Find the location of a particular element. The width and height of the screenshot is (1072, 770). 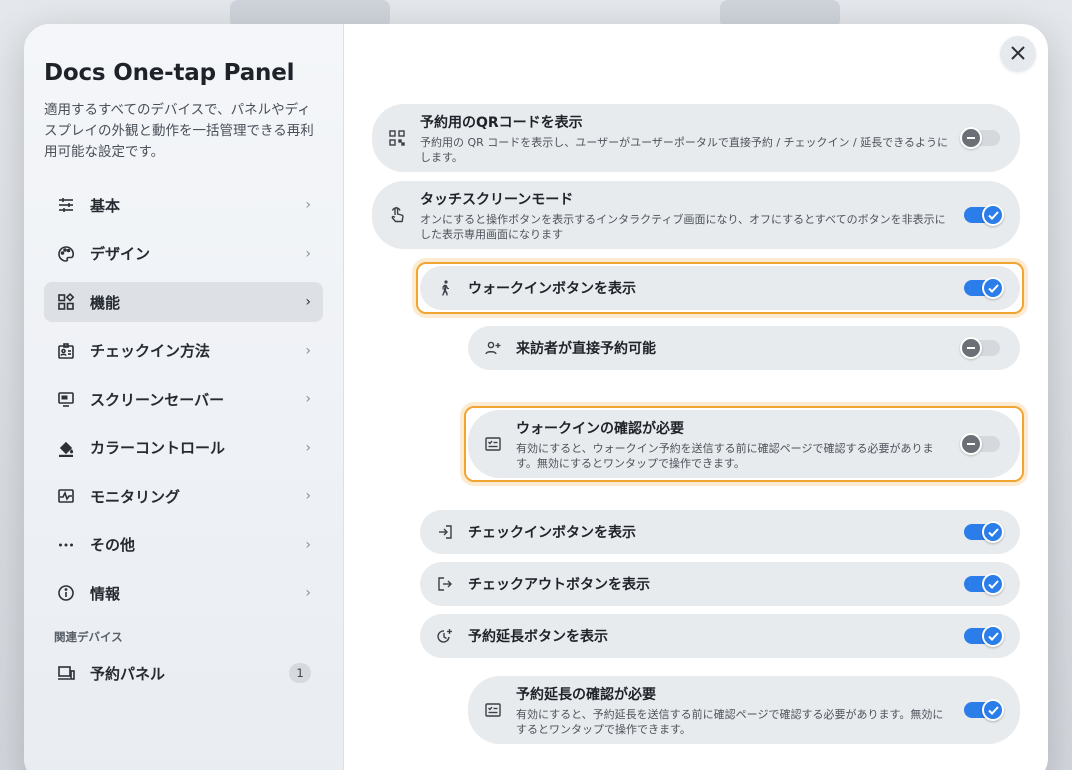

sidebar-item-features: 機能 › is located at coordinates (183, 302).